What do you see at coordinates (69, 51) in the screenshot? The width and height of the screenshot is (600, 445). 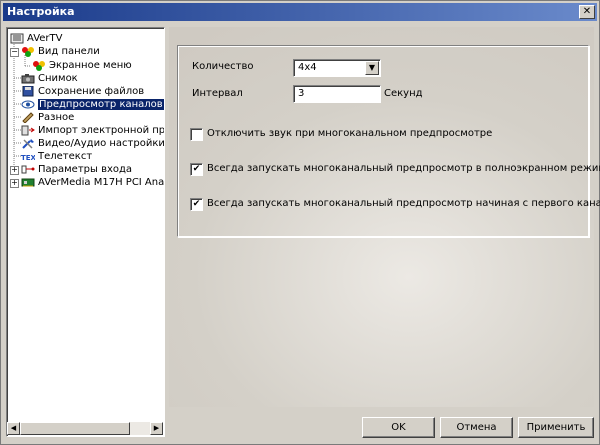 I see `tree-item-label: Вид панели` at bounding box center [69, 51].